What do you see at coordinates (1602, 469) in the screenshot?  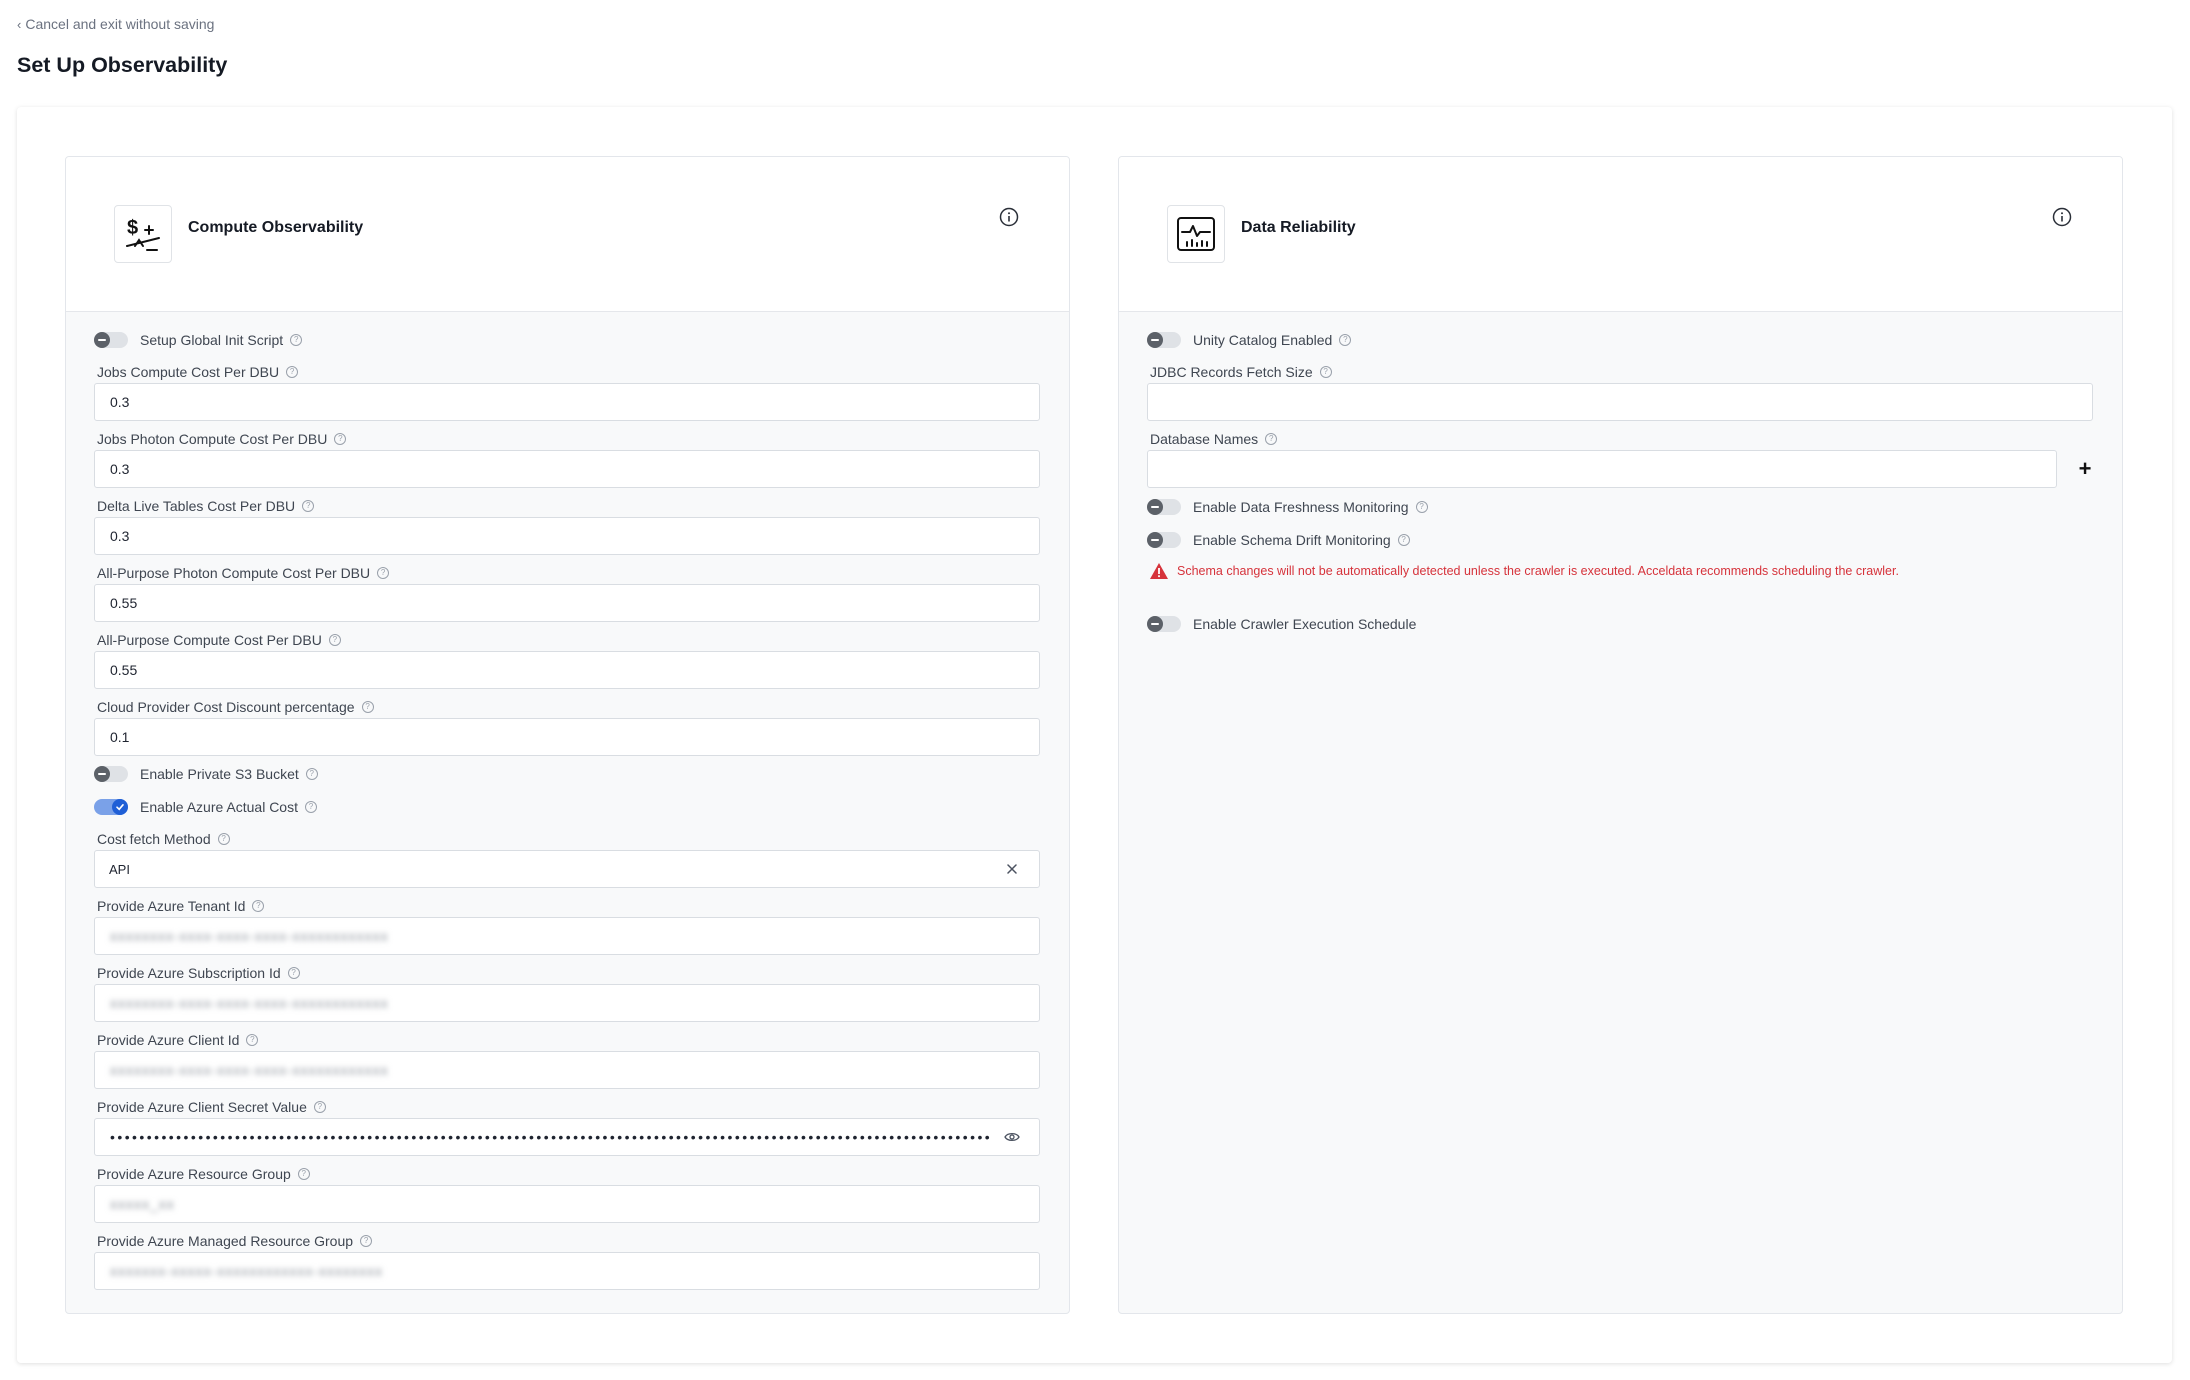 I see `database-names-input` at bounding box center [1602, 469].